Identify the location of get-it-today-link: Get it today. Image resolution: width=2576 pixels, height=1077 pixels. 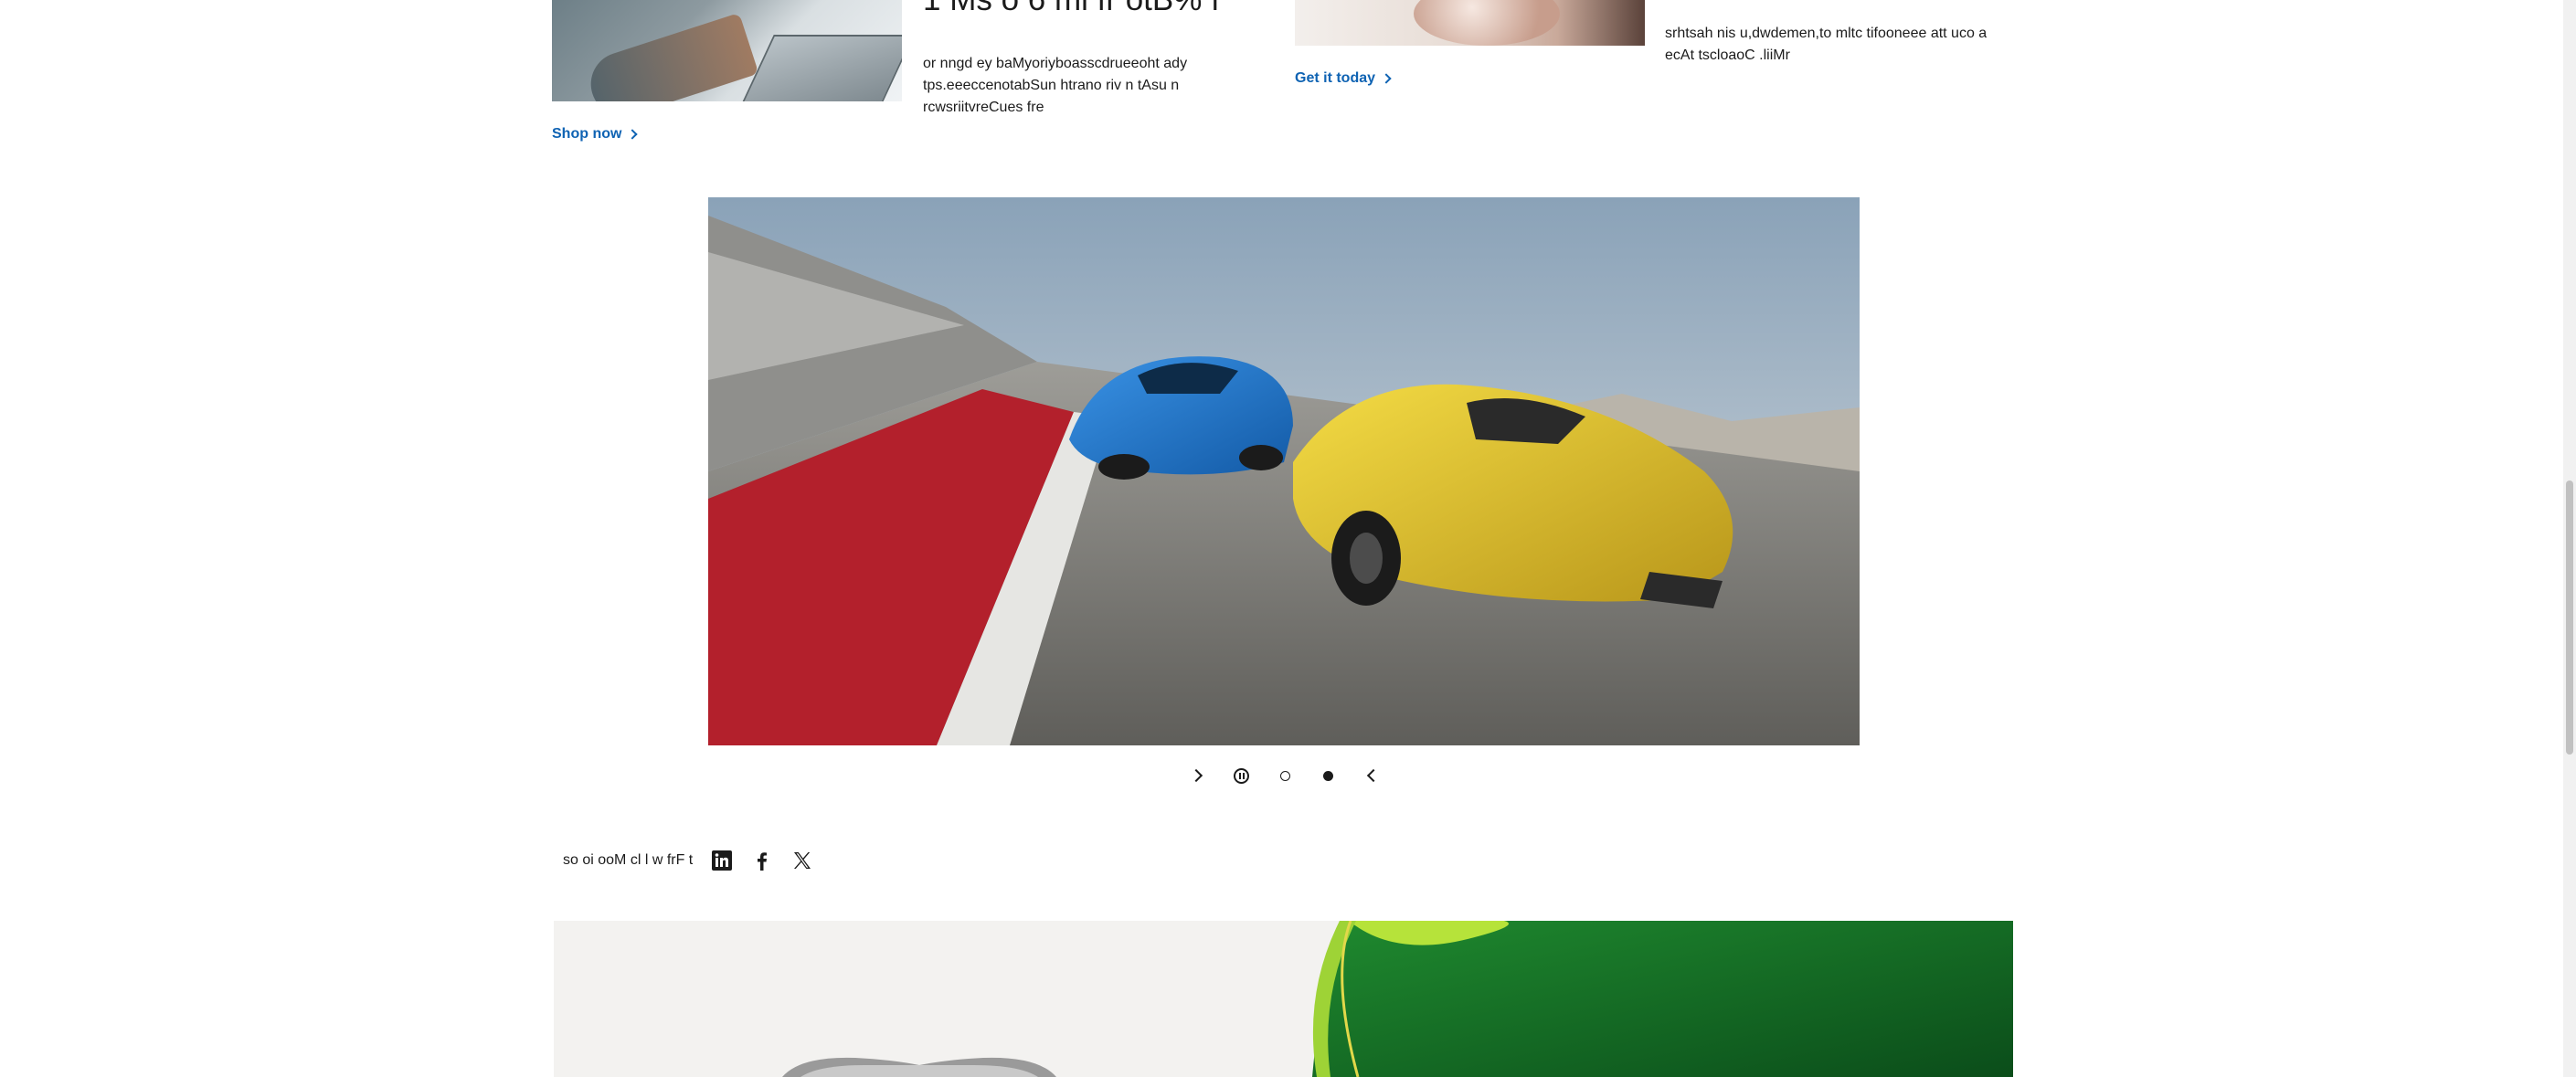
(1343, 78).